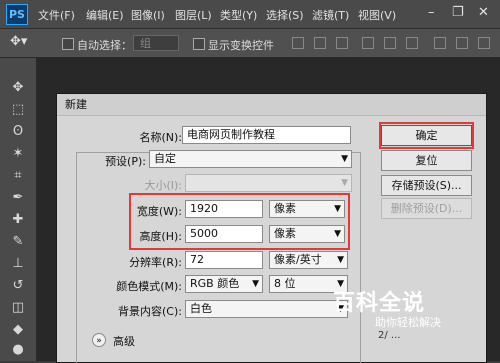 This screenshot has height=363, width=500. What do you see at coordinates (462, 43) in the screenshot?
I see `distribute-vcenter-icon` at bounding box center [462, 43].